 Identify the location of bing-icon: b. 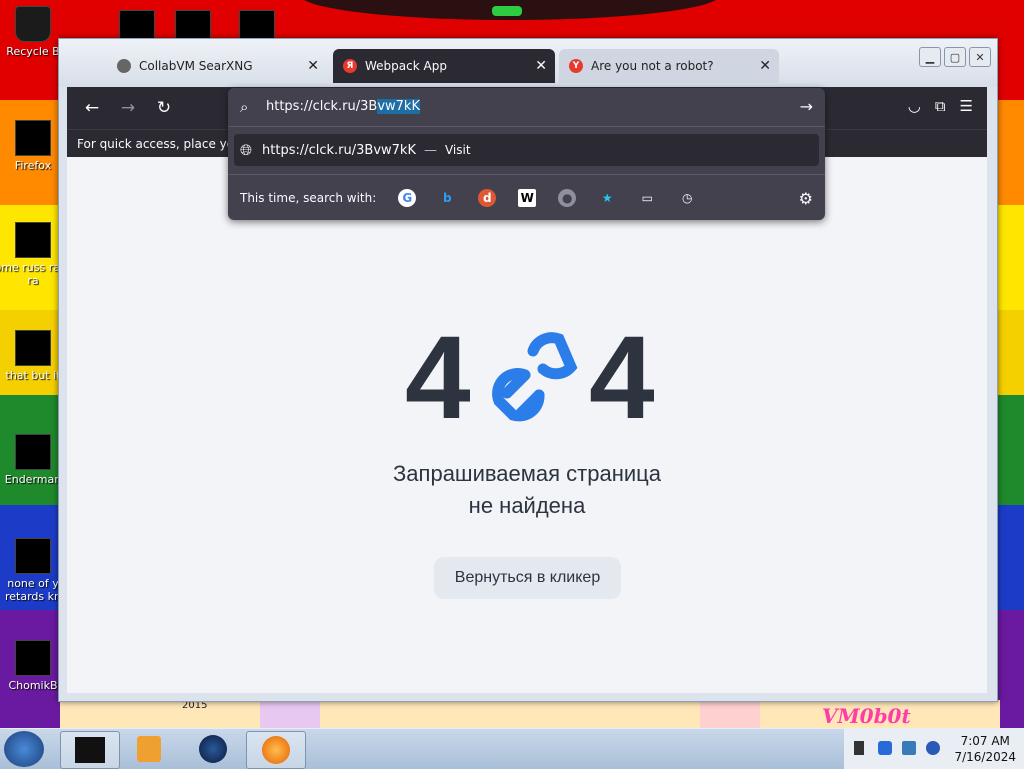
(447, 198).